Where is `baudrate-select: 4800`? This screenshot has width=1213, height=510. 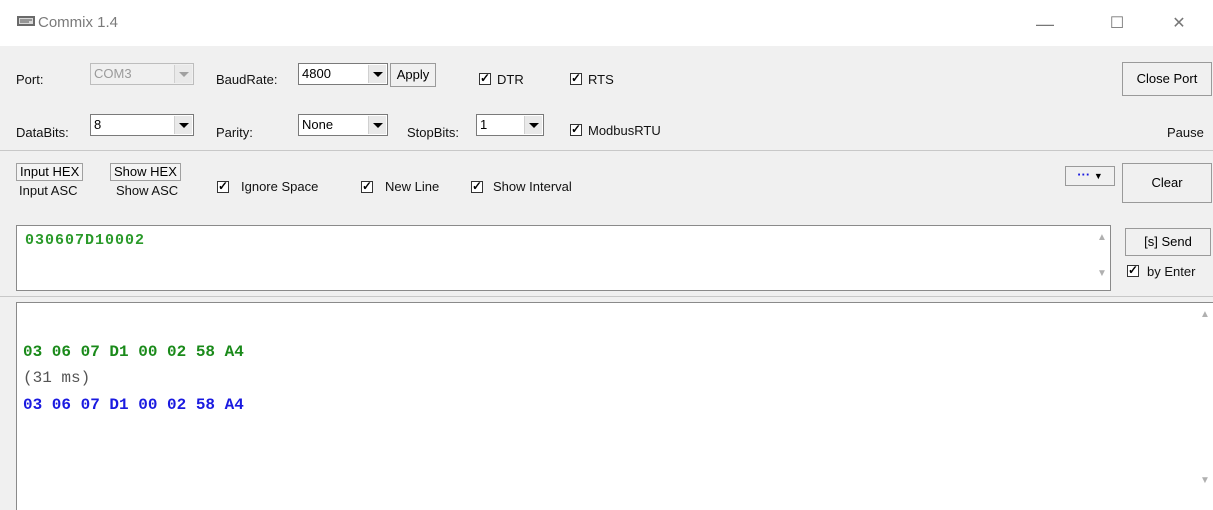
baudrate-select: 4800 is located at coordinates (343, 74).